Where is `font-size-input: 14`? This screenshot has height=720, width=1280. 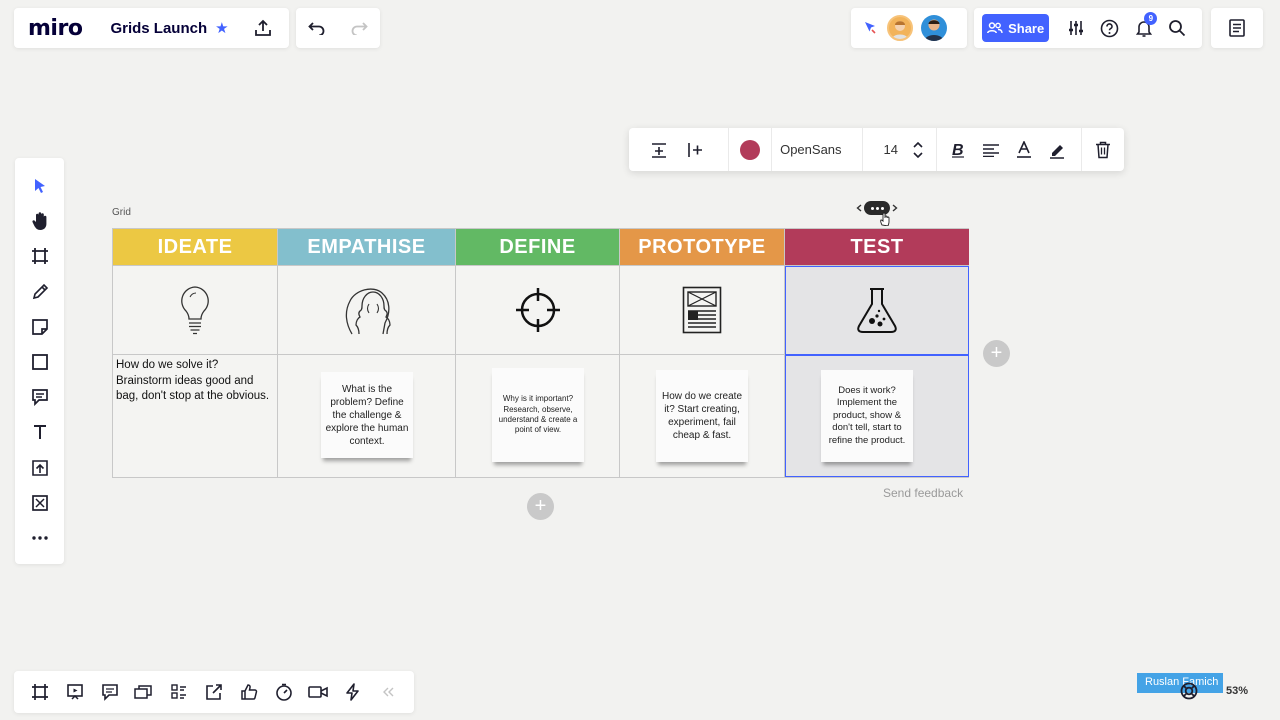
font-size-input: 14 is located at coordinates (886, 149).